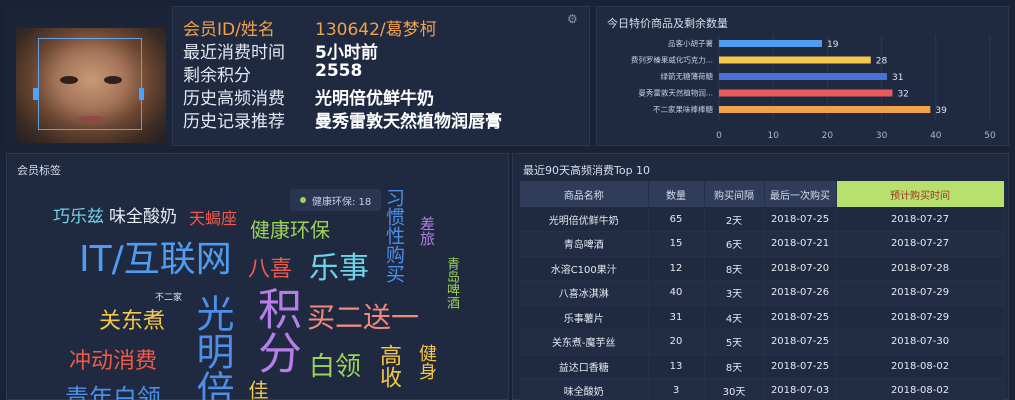  I want to click on cell-product: 青岛啤酒, so click(584, 244).